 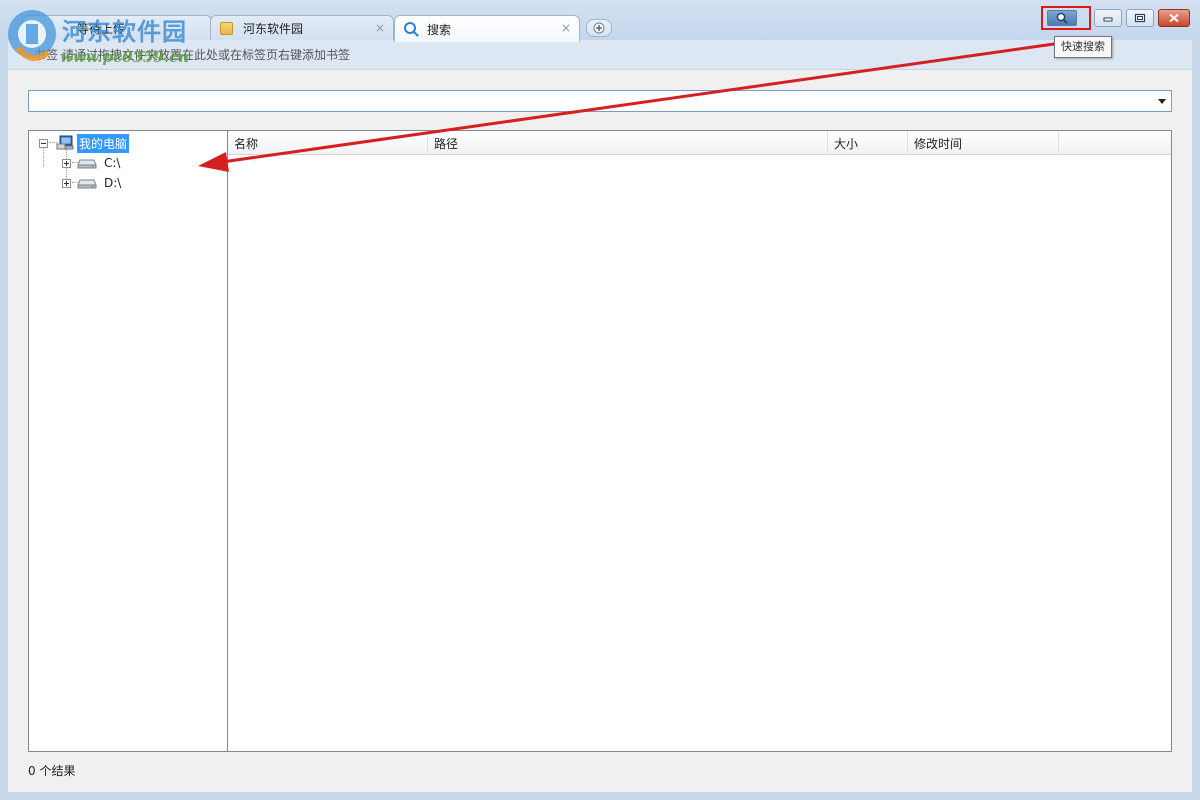 What do you see at coordinates (1083, 47) in the screenshot?
I see `quick-search-tooltip: 快速搜索` at bounding box center [1083, 47].